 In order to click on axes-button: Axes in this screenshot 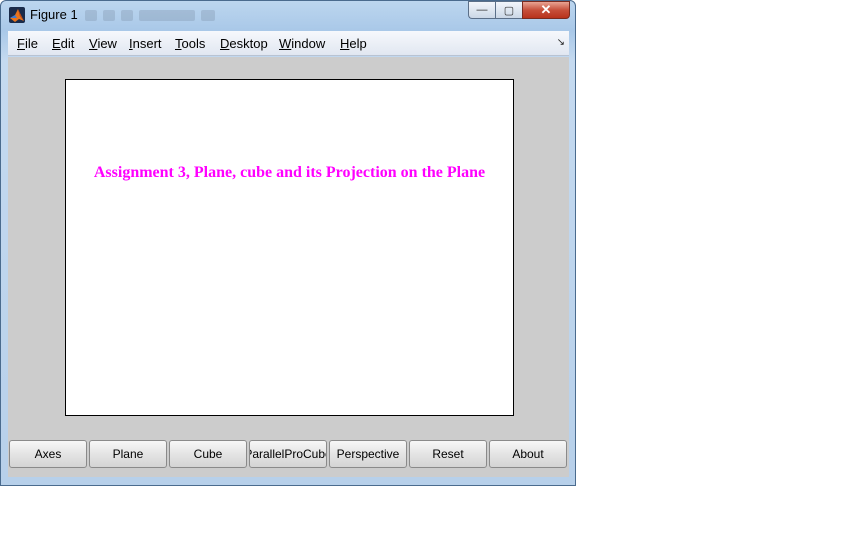, I will do `click(48, 454)`.